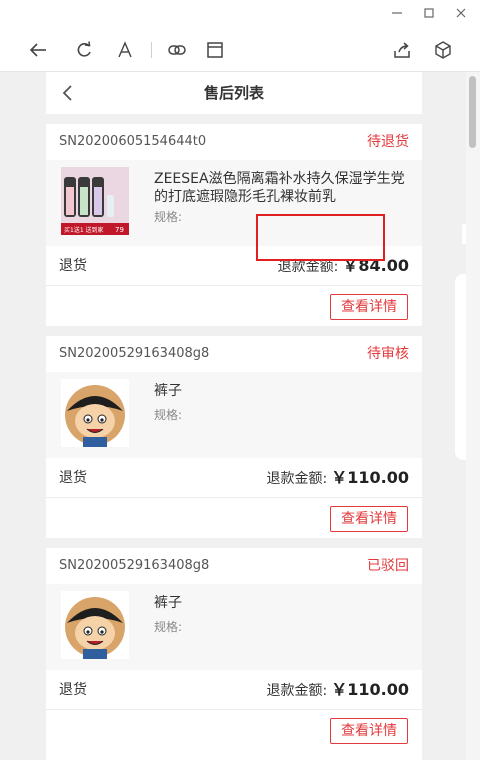  What do you see at coordinates (397, 13) in the screenshot?
I see `minimize-icon` at bounding box center [397, 13].